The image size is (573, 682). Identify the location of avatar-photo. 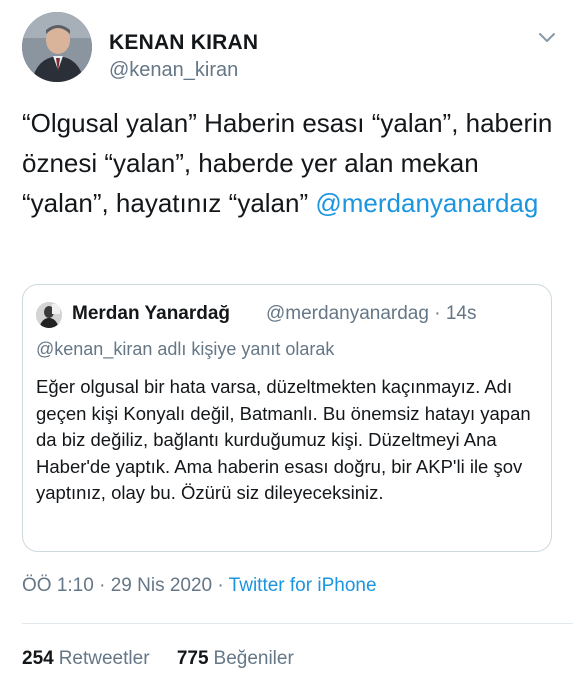
(57, 47).